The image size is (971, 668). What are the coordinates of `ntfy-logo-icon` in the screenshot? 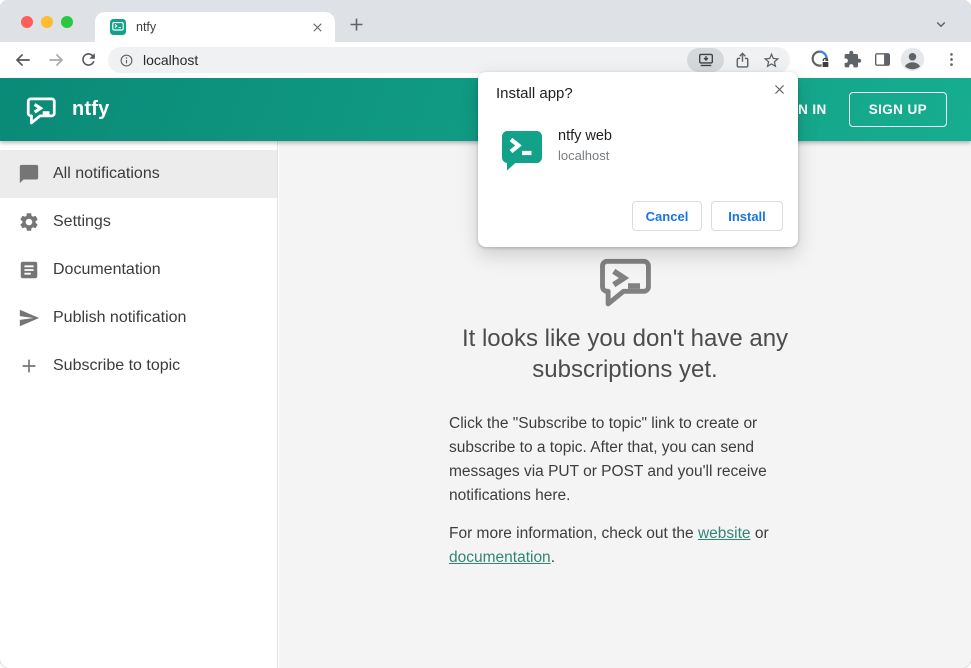 It's located at (41, 110).